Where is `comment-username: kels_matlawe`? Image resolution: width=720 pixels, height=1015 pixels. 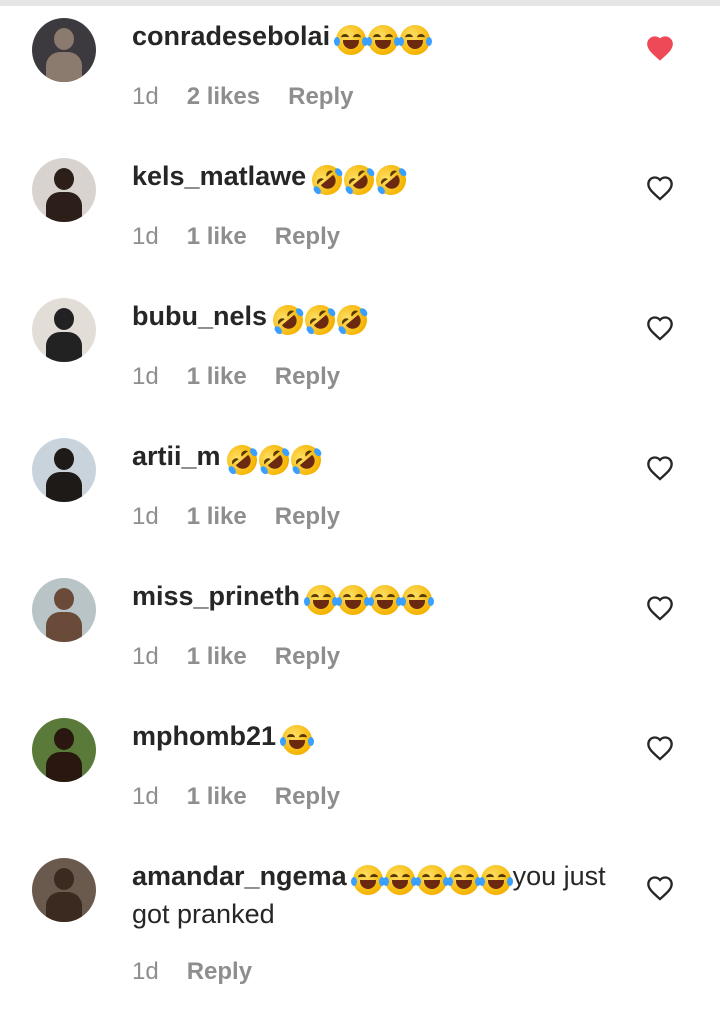 comment-username: kels_matlawe is located at coordinates (219, 176).